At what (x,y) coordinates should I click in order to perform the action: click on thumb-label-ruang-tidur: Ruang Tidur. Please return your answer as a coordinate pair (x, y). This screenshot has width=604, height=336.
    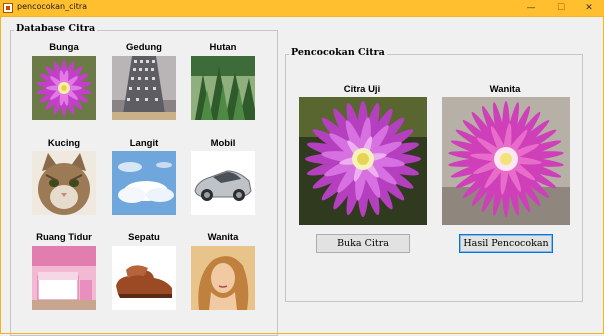
    Looking at the image, I should click on (64, 237).